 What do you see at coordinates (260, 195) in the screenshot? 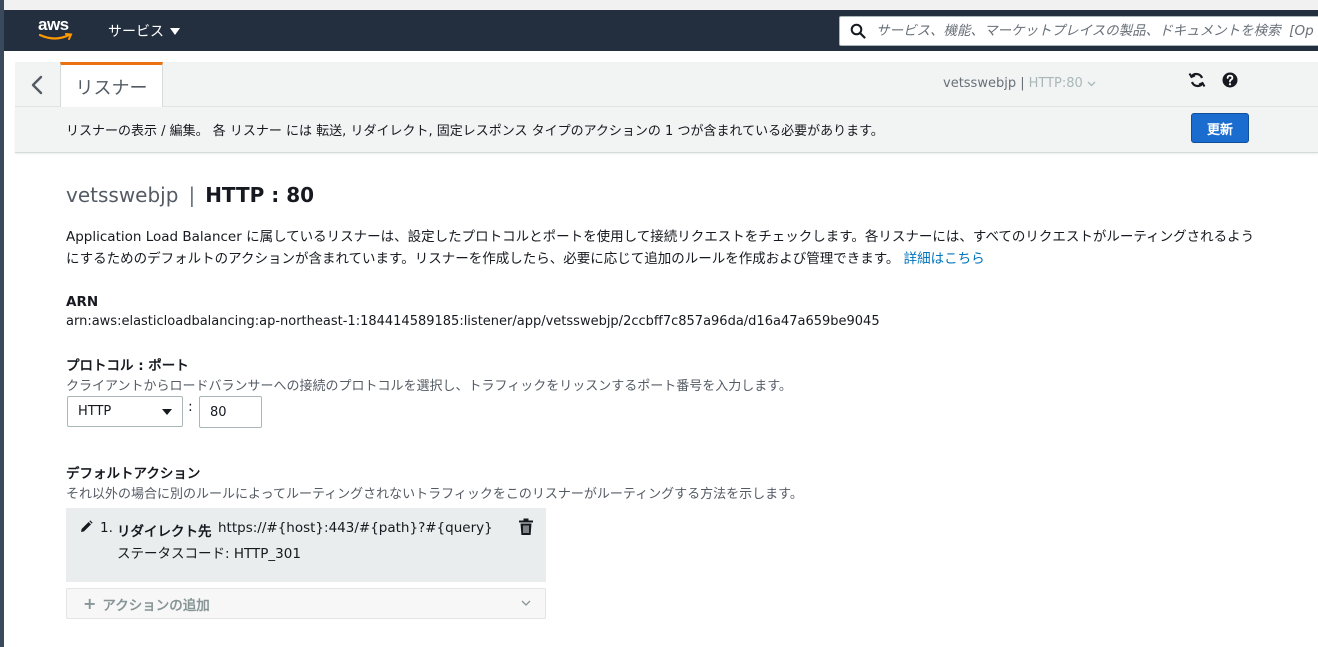
I see `title-listener: HTTP : 80` at bounding box center [260, 195].